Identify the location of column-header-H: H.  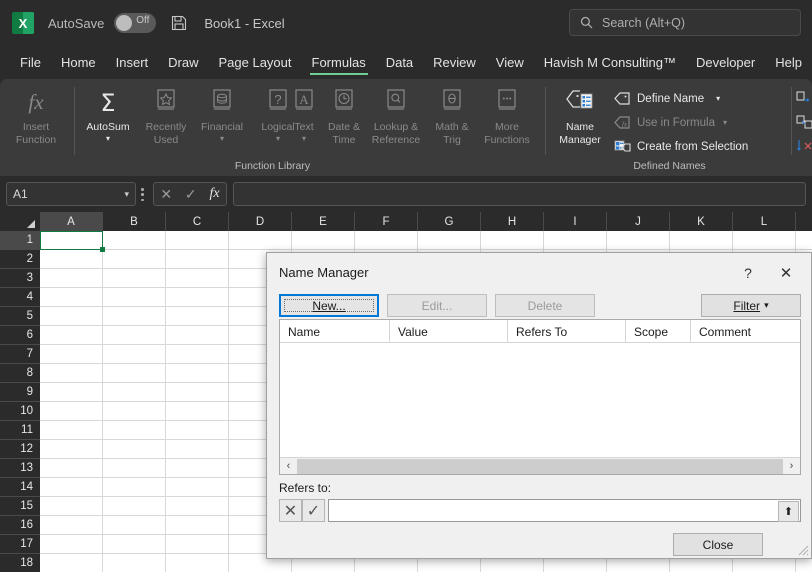
(512, 221).